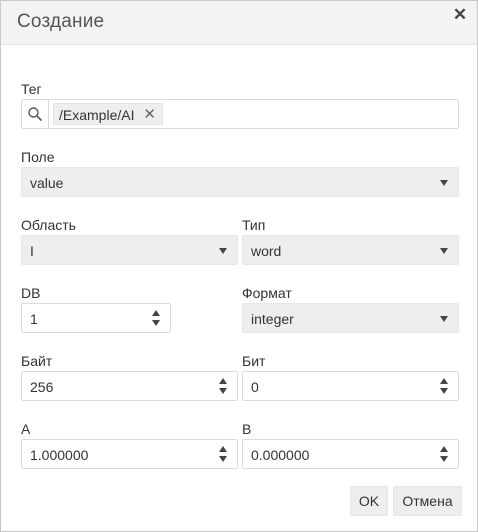  What do you see at coordinates (266, 251) in the screenshot?
I see `type-select-value: word` at bounding box center [266, 251].